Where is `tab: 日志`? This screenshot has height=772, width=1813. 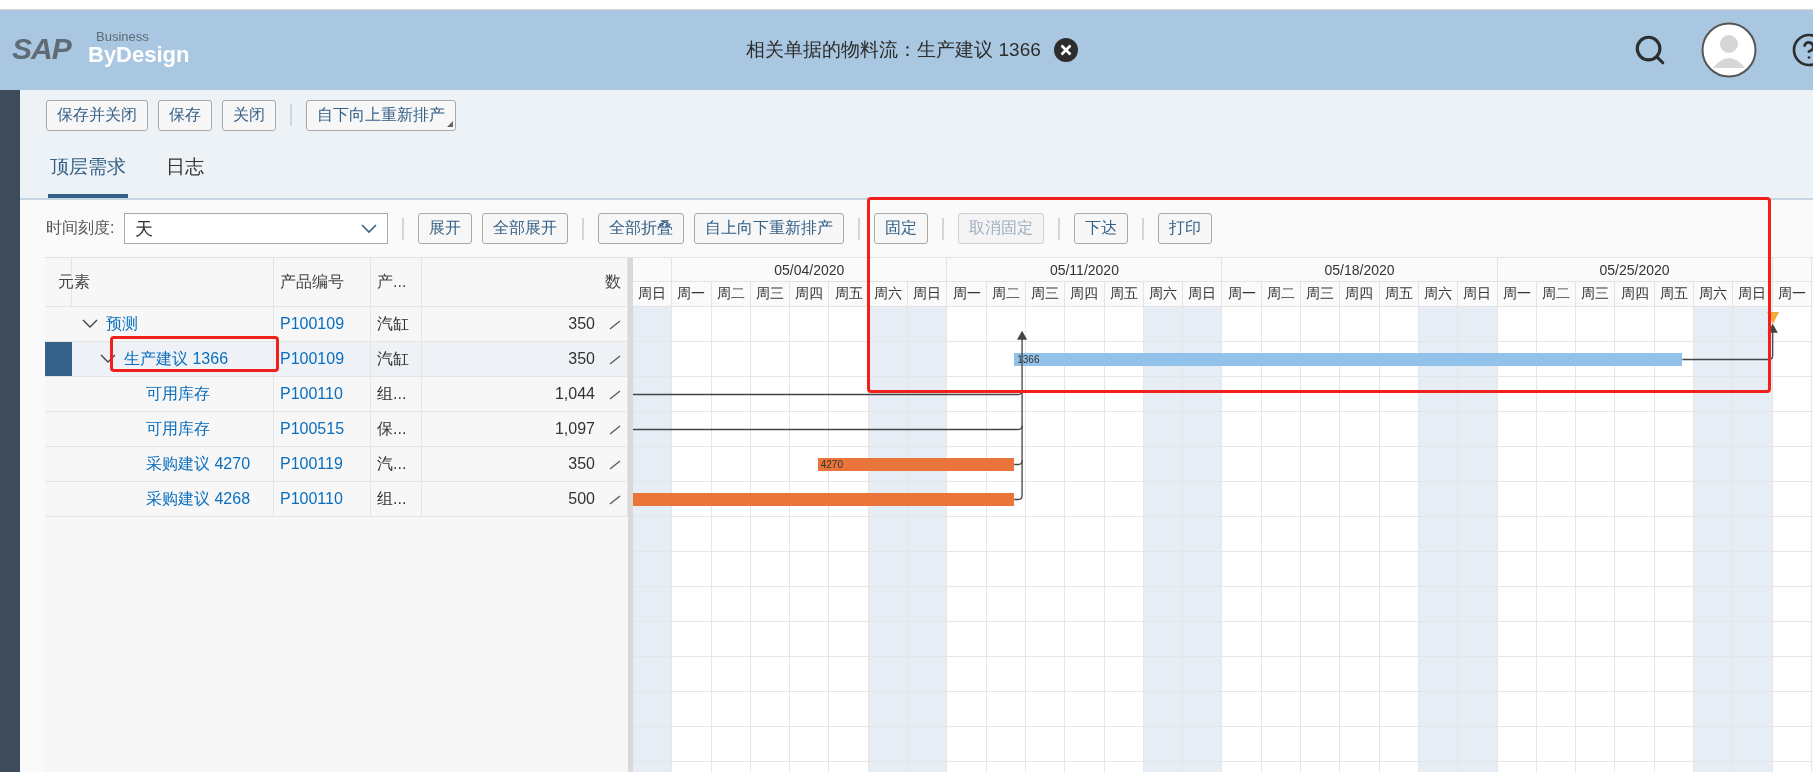
tab: 日志 is located at coordinates (185, 169).